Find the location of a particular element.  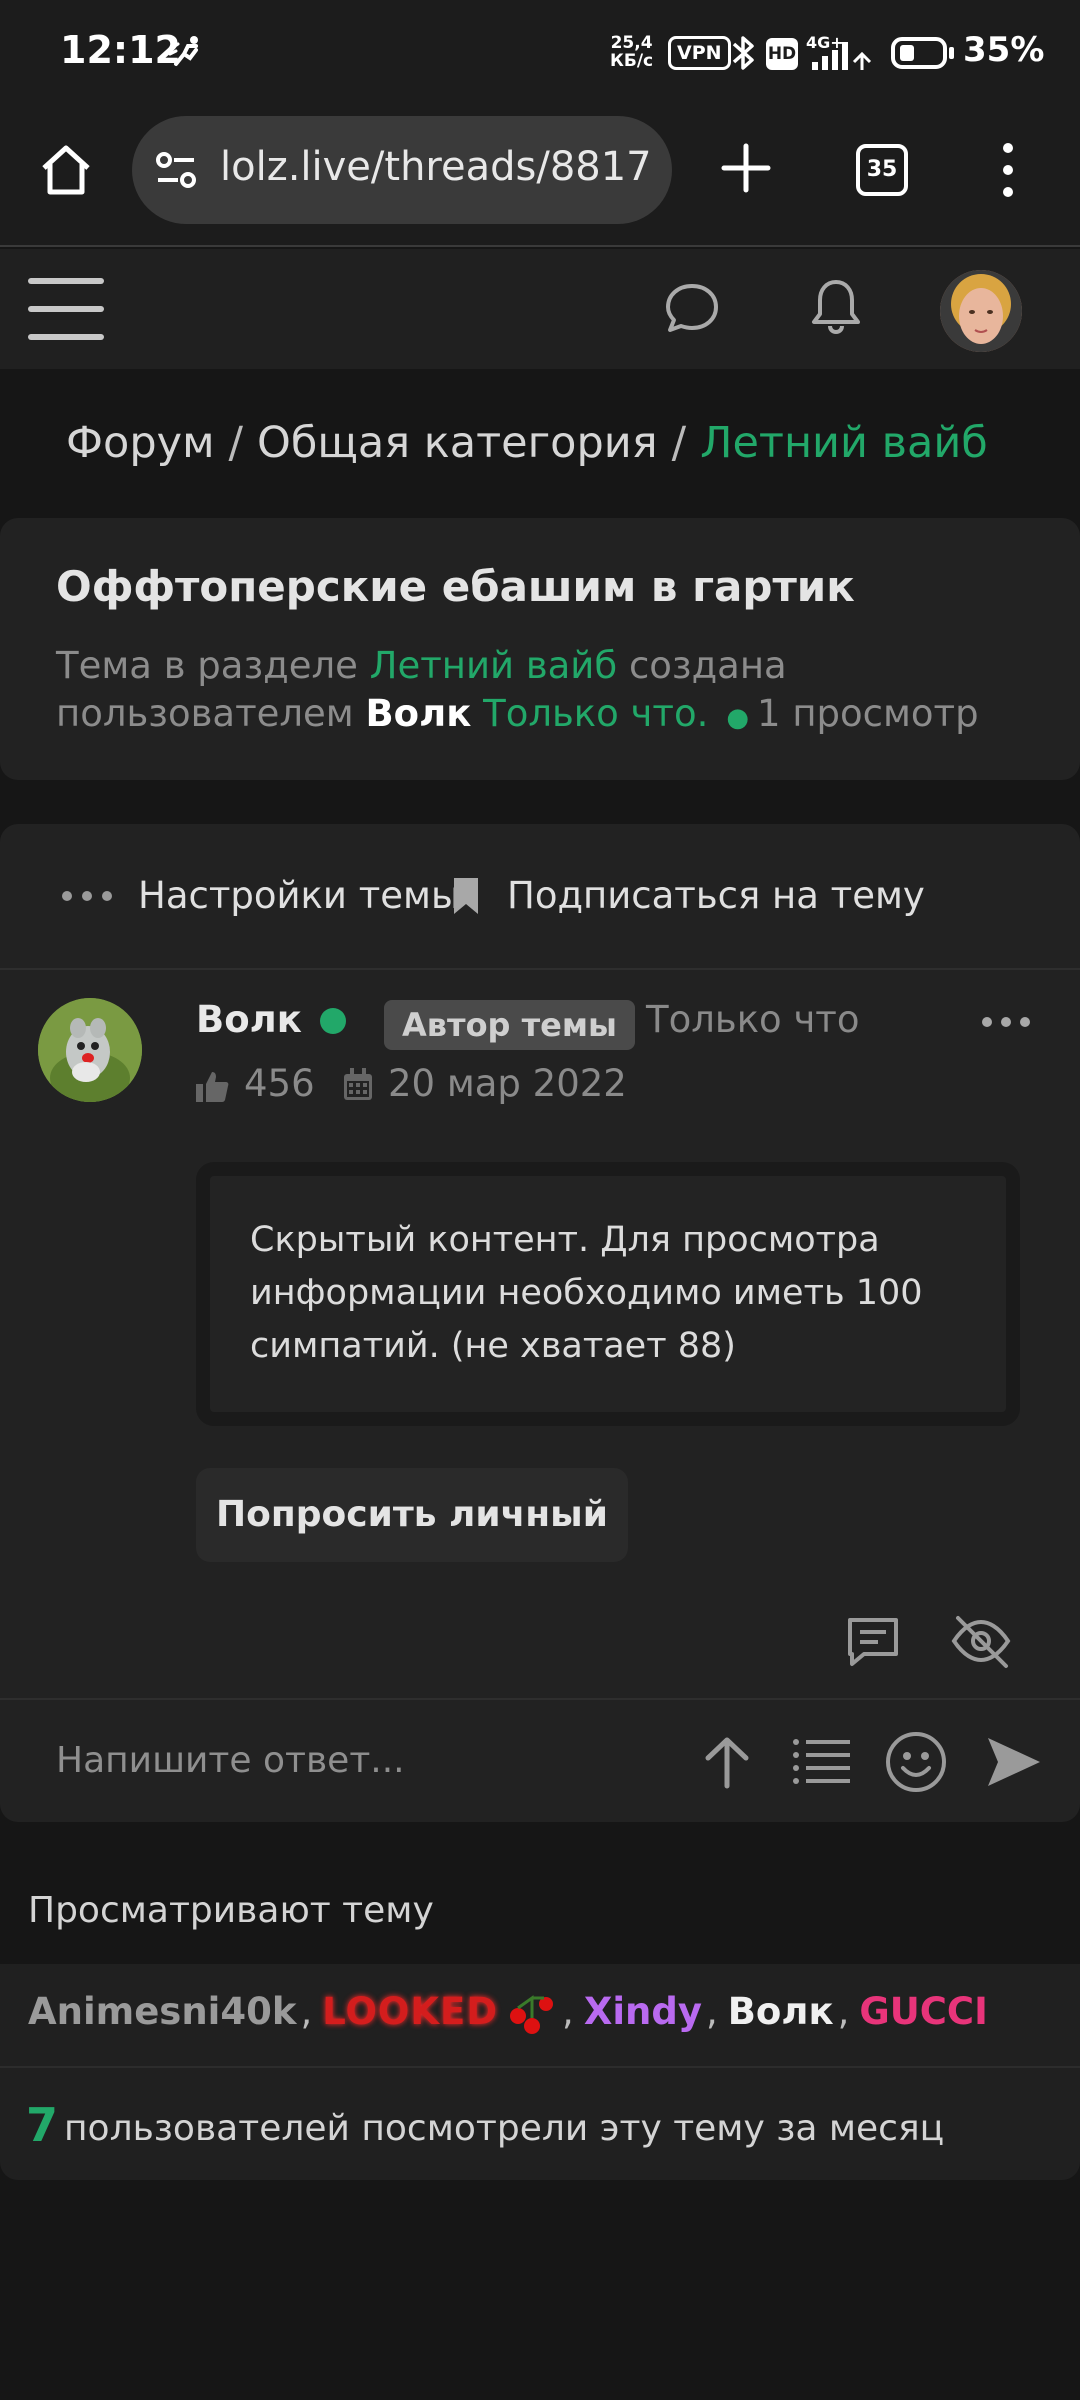

breadcrumb-forum: Форум is located at coordinates (140, 443).